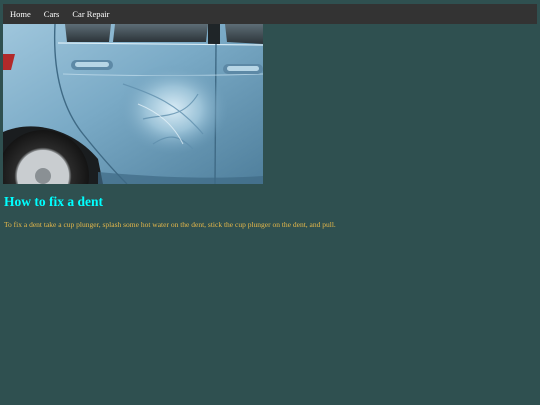  Describe the element at coordinates (53, 201) in the screenshot. I see `article-title: How to fix a dent` at that location.